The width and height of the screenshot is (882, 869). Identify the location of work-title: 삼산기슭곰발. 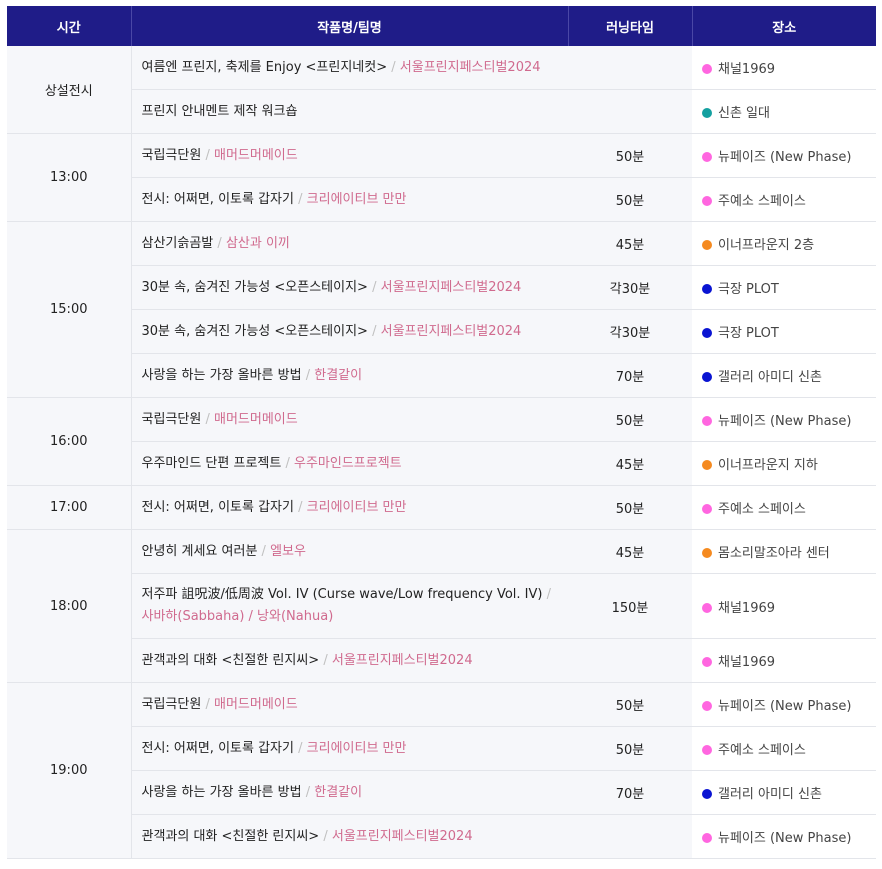
(177, 243).